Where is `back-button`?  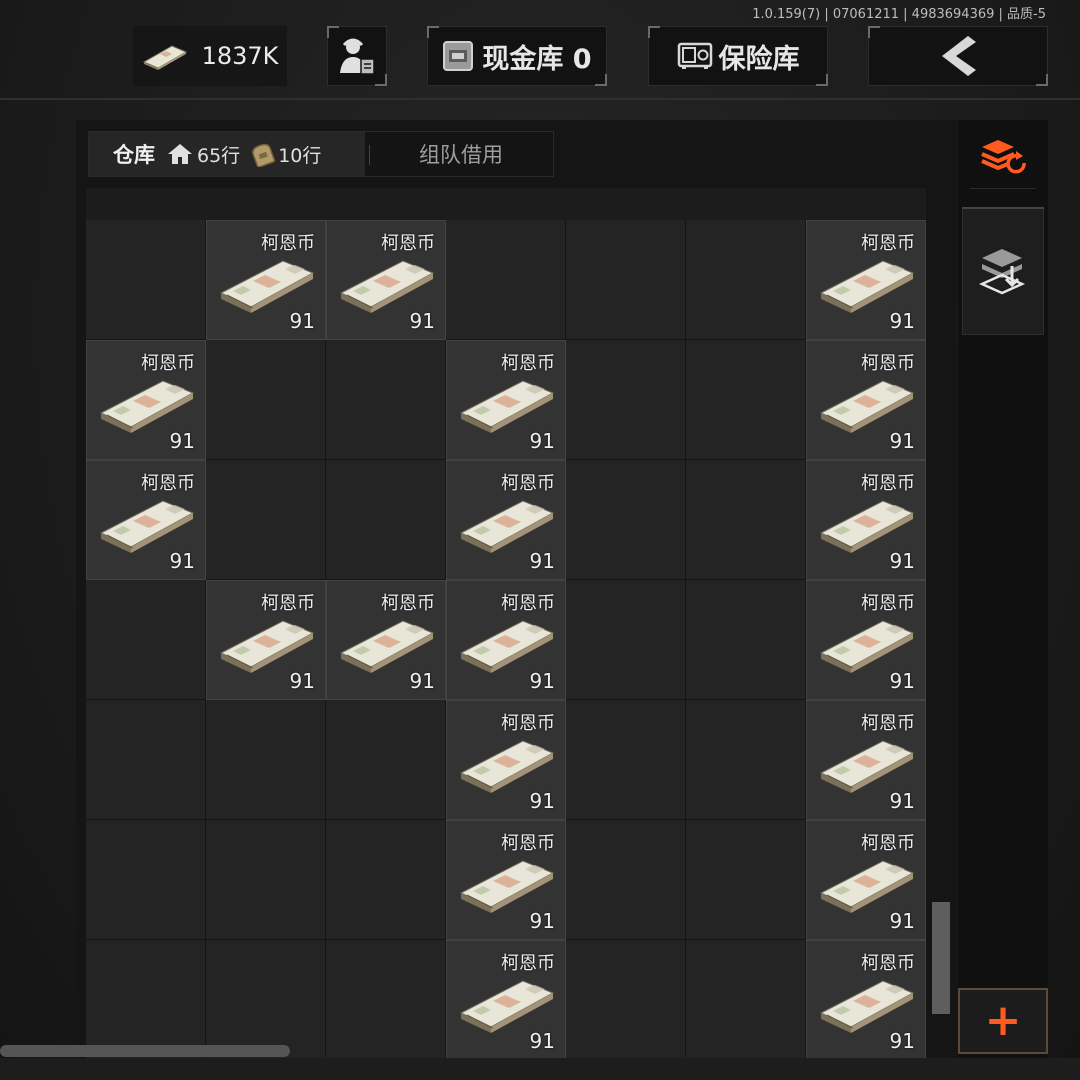 back-button is located at coordinates (958, 56).